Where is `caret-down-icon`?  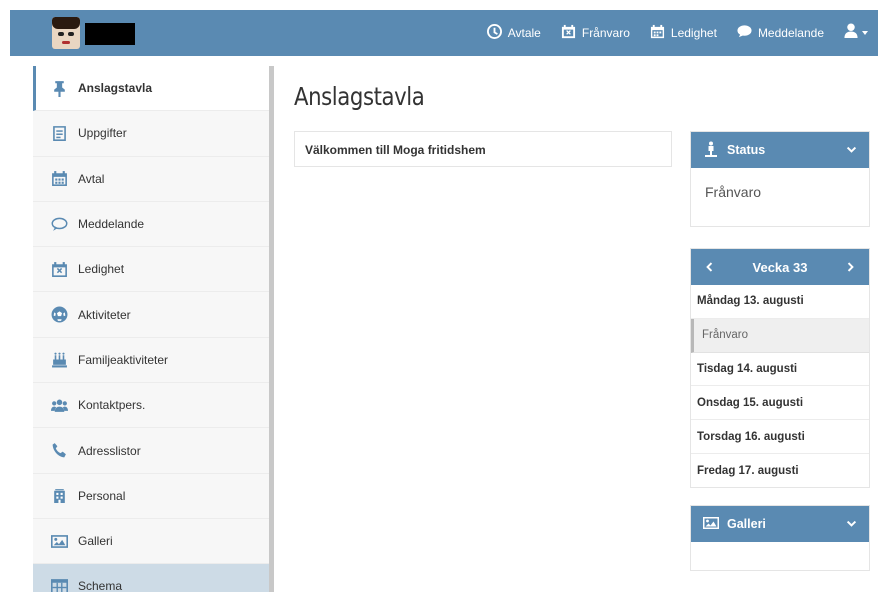
caret-down-icon is located at coordinates (865, 33).